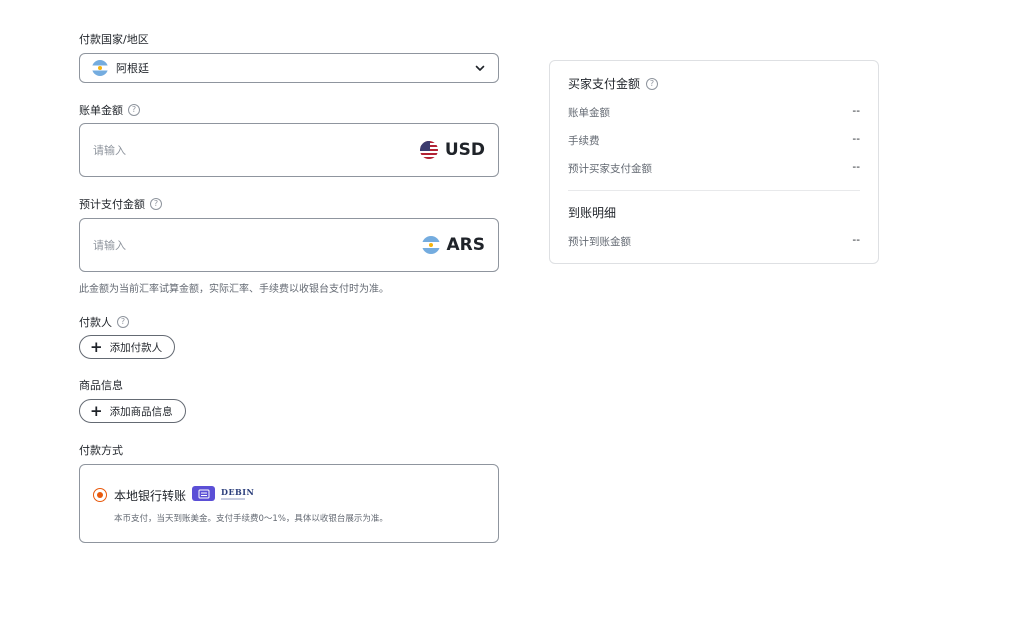  What do you see at coordinates (100, 495) in the screenshot?
I see `payment-method-radio` at bounding box center [100, 495].